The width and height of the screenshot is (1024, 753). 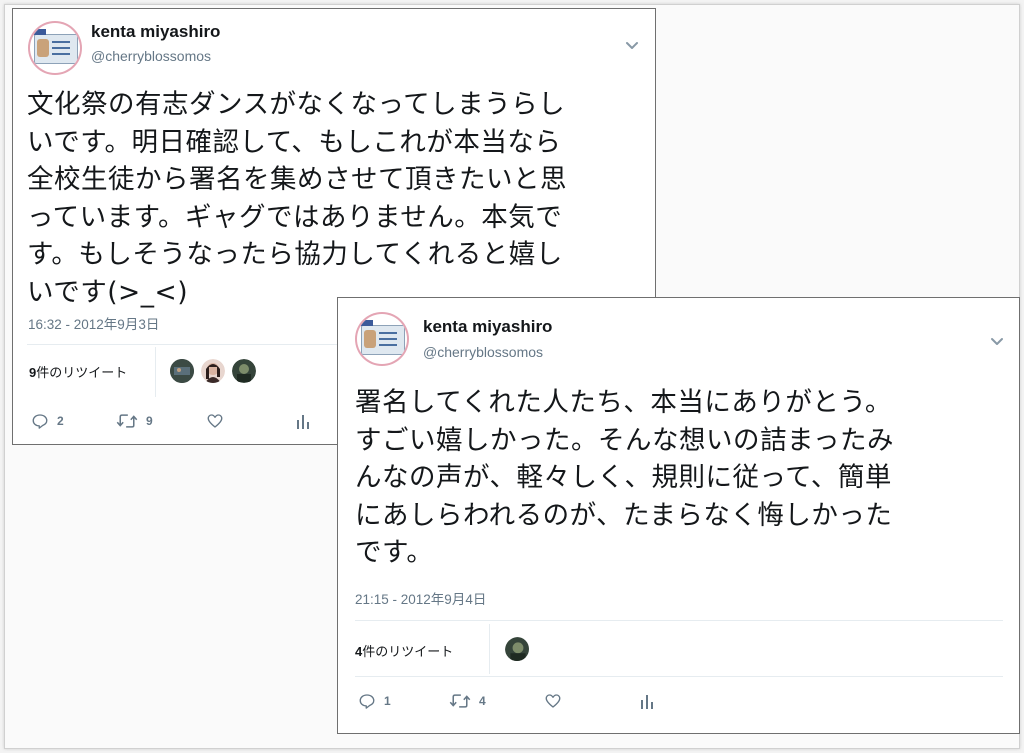 I want to click on retweet-count: 4, so click(x=482, y=701).